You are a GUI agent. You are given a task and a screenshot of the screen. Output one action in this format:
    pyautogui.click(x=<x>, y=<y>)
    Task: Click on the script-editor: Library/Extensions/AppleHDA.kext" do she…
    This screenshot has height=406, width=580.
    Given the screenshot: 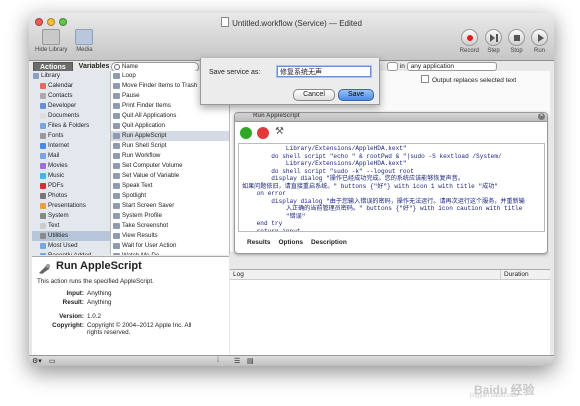 What is the action you would take?
    pyautogui.click(x=391, y=187)
    